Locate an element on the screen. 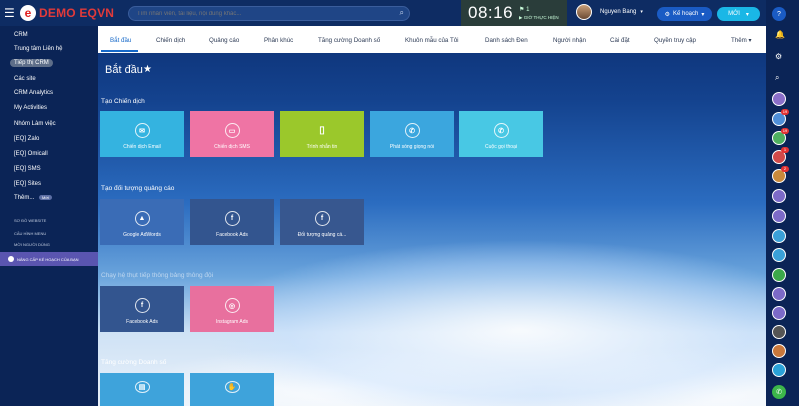 The width and height of the screenshot is (799, 406). sidebar-item-zalo: [EQ] Zalo is located at coordinates (26, 139).